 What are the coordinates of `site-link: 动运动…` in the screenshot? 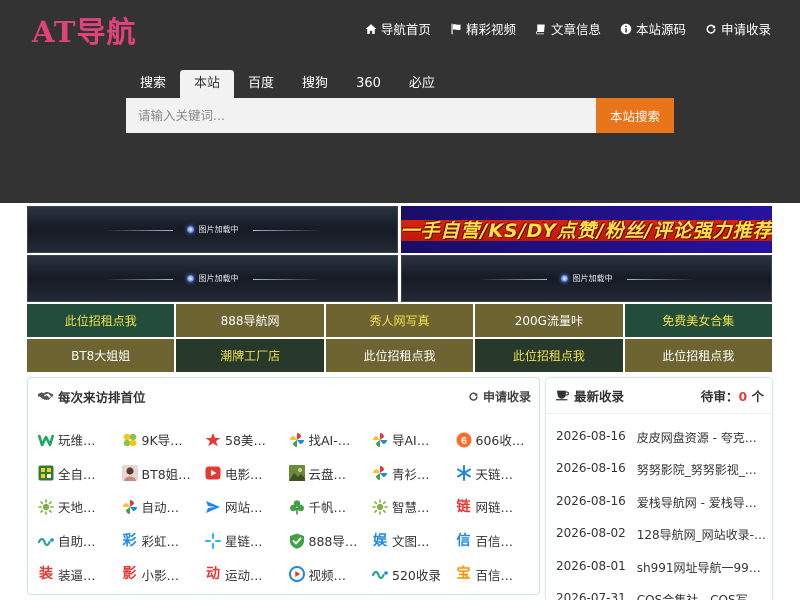 It's located at (247, 574).